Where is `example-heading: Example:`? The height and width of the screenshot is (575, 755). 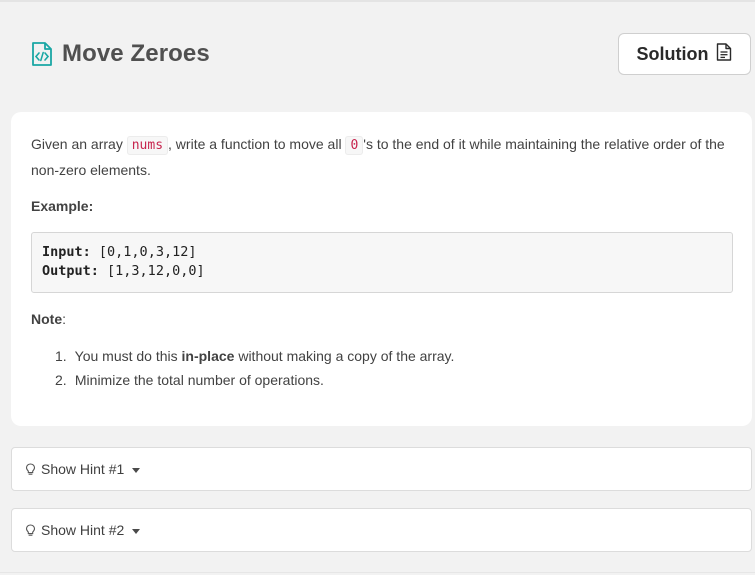 example-heading: Example: is located at coordinates (62, 206).